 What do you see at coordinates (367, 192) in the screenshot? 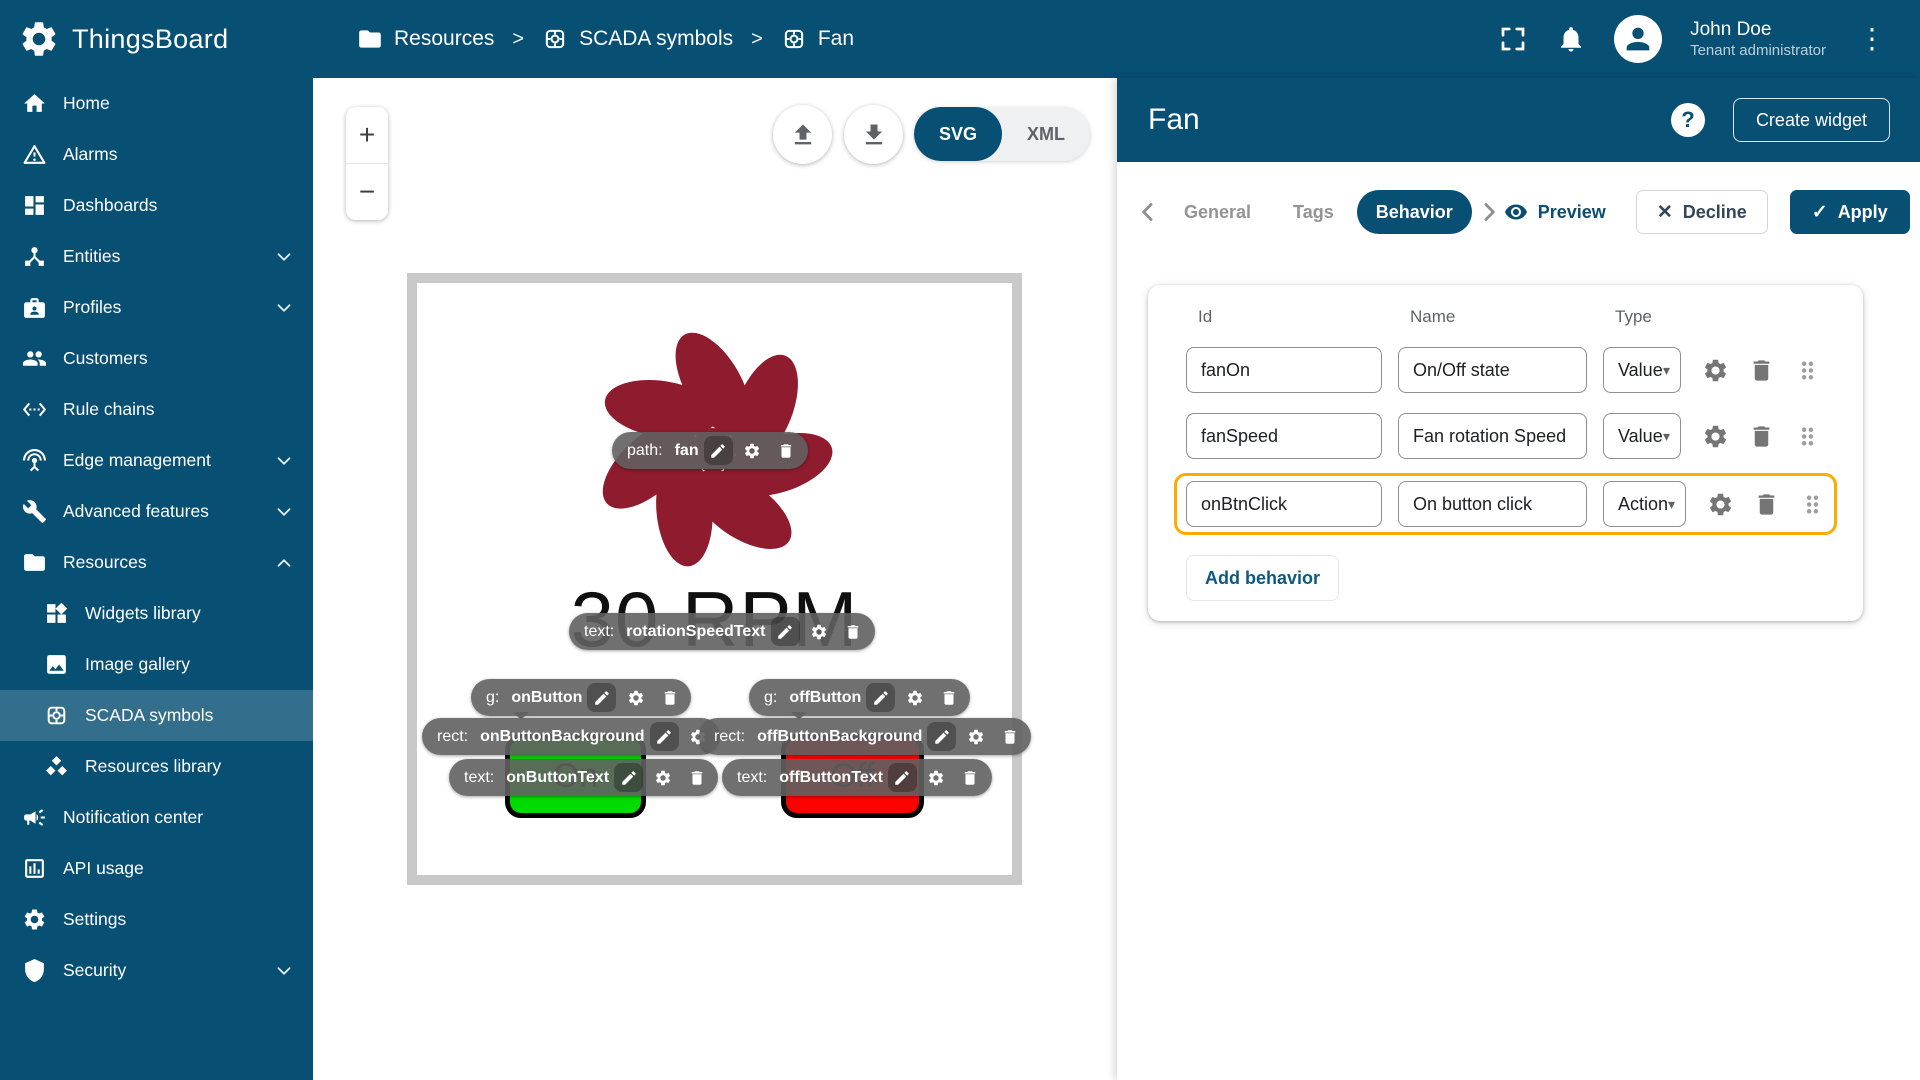
I see `zoom-out-button: −` at bounding box center [367, 192].